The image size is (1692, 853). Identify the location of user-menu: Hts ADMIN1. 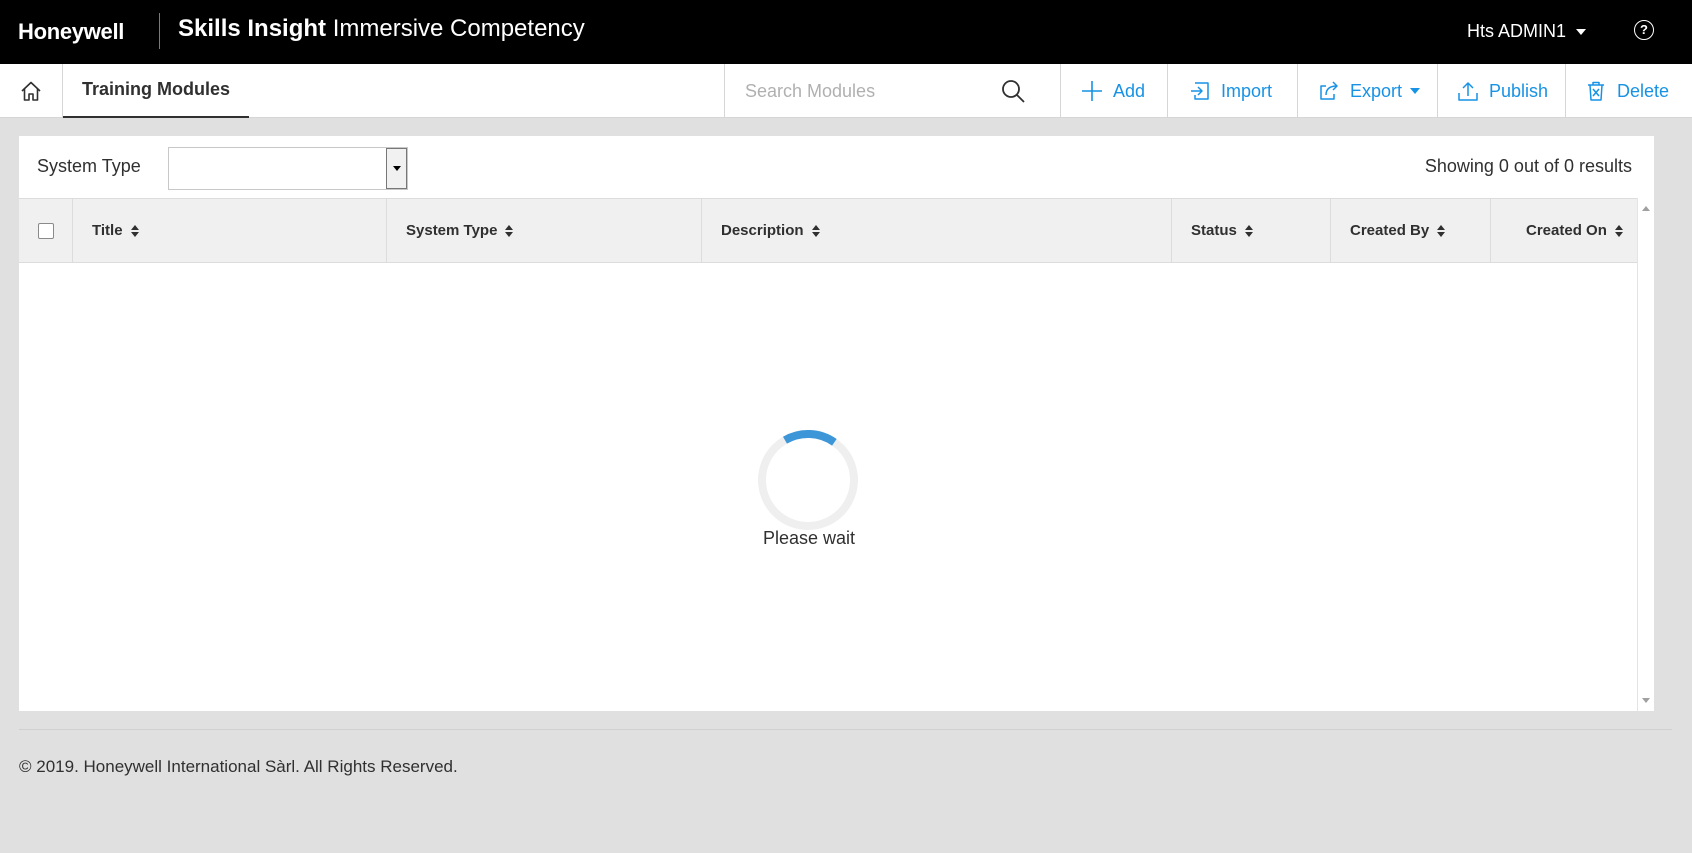
(1527, 31).